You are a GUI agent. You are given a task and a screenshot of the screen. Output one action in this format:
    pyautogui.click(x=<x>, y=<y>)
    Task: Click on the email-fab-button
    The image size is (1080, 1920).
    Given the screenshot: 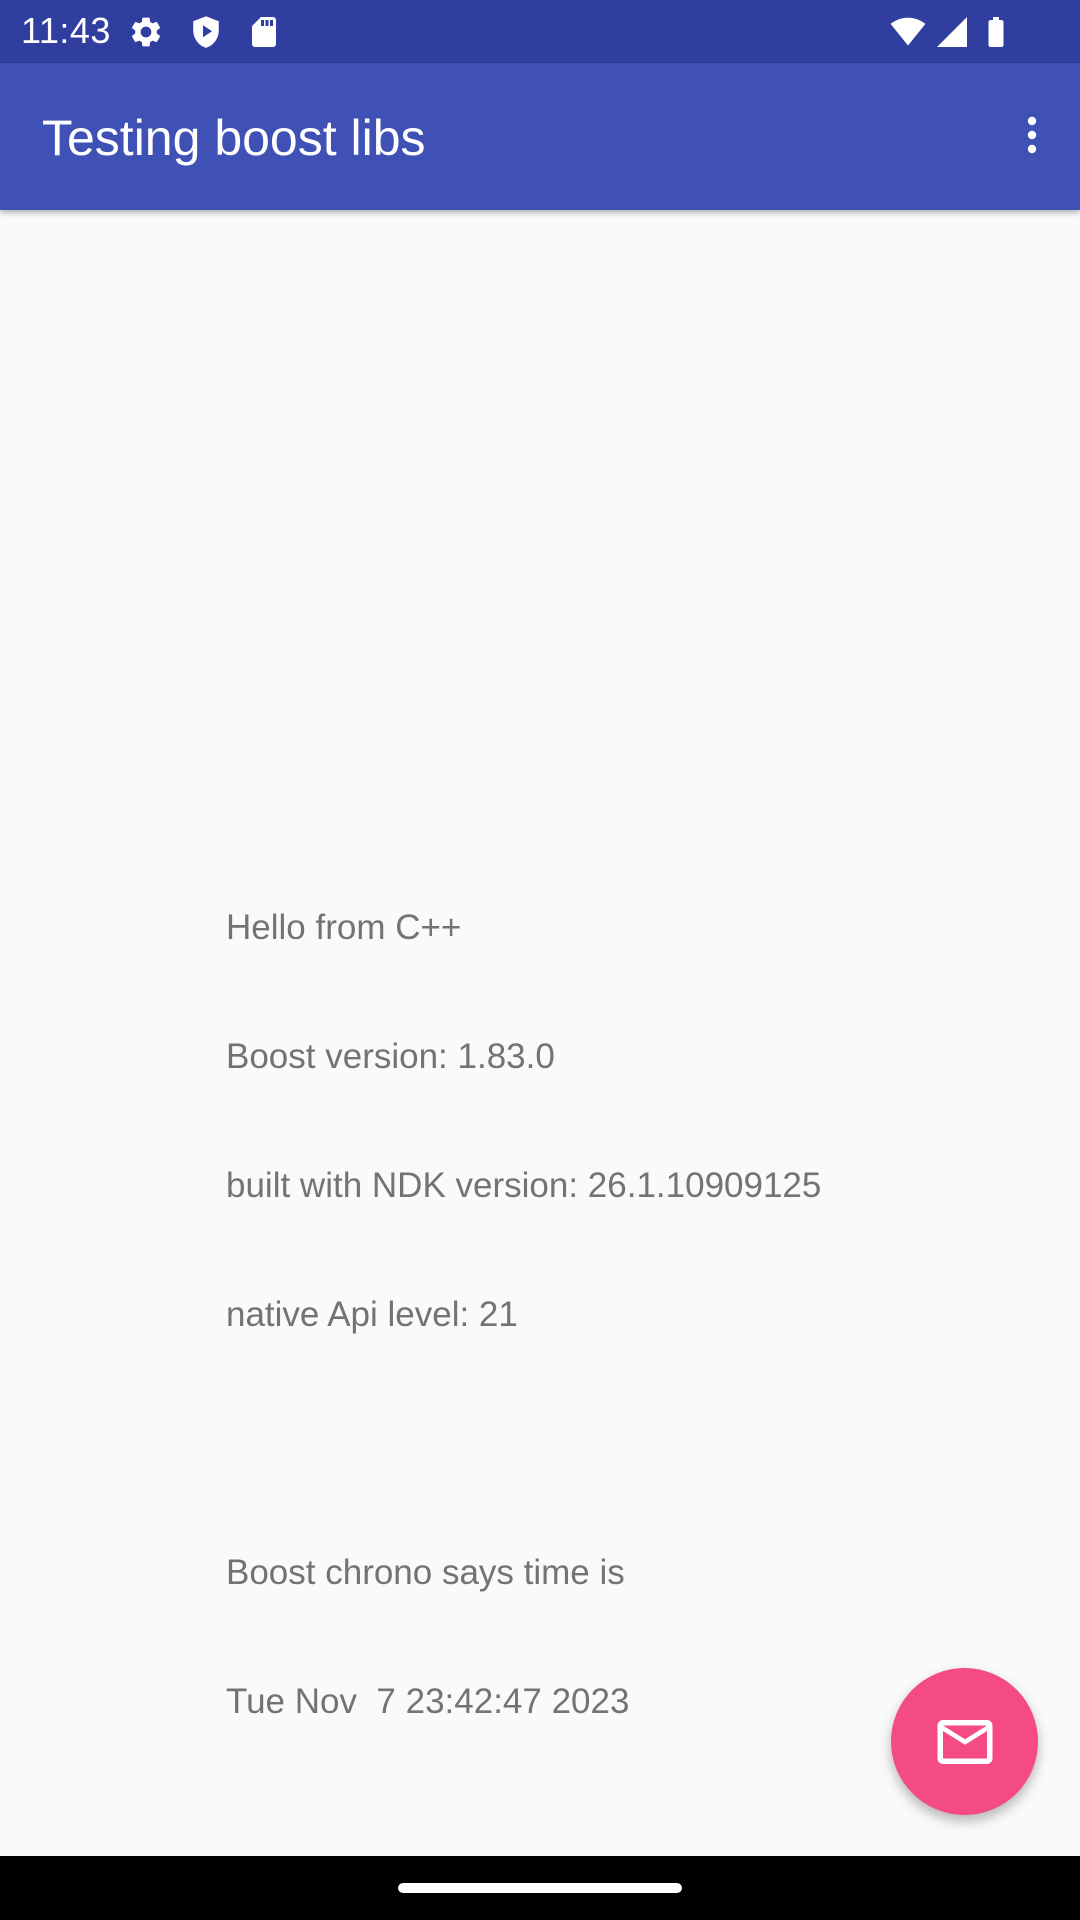 What is the action you would take?
    pyautogui.click(x=964, y=1741)
    